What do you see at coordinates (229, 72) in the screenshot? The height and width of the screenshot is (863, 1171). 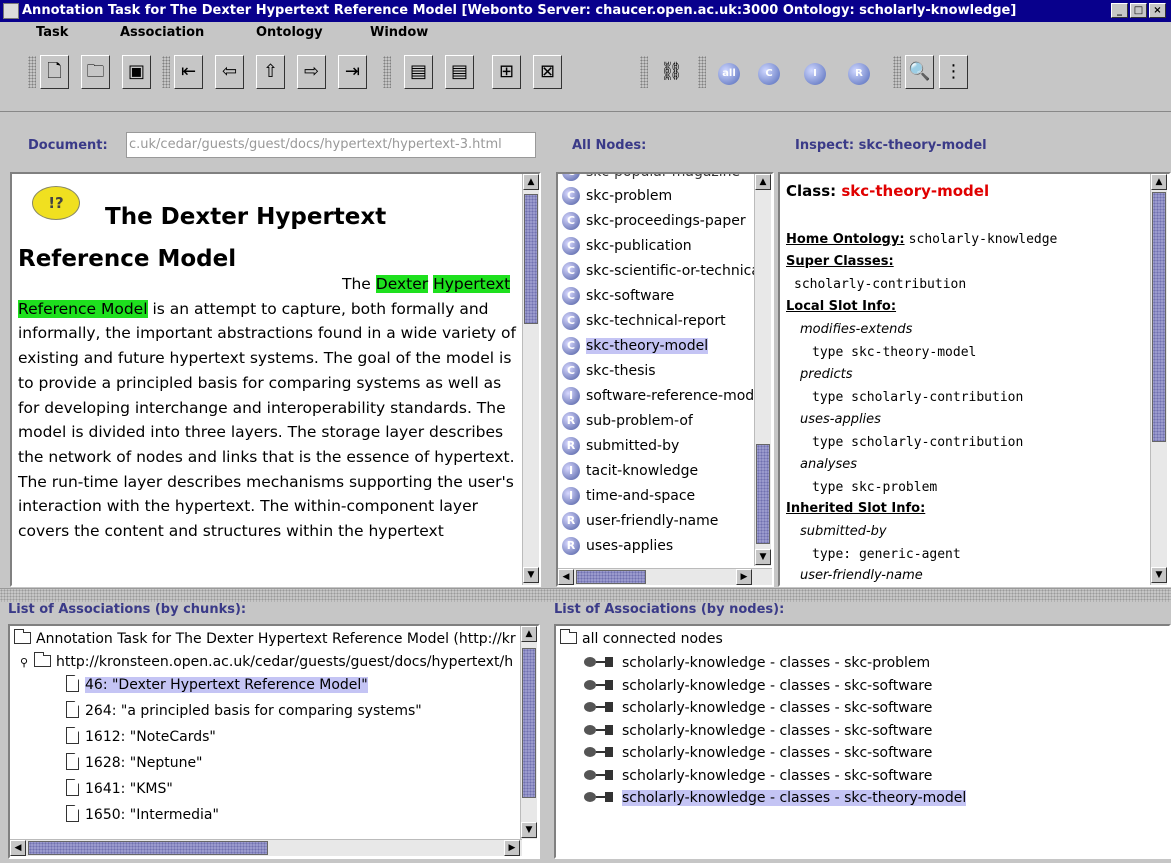 I see `back-icon: ⇦` at bounding box center [229, 72].